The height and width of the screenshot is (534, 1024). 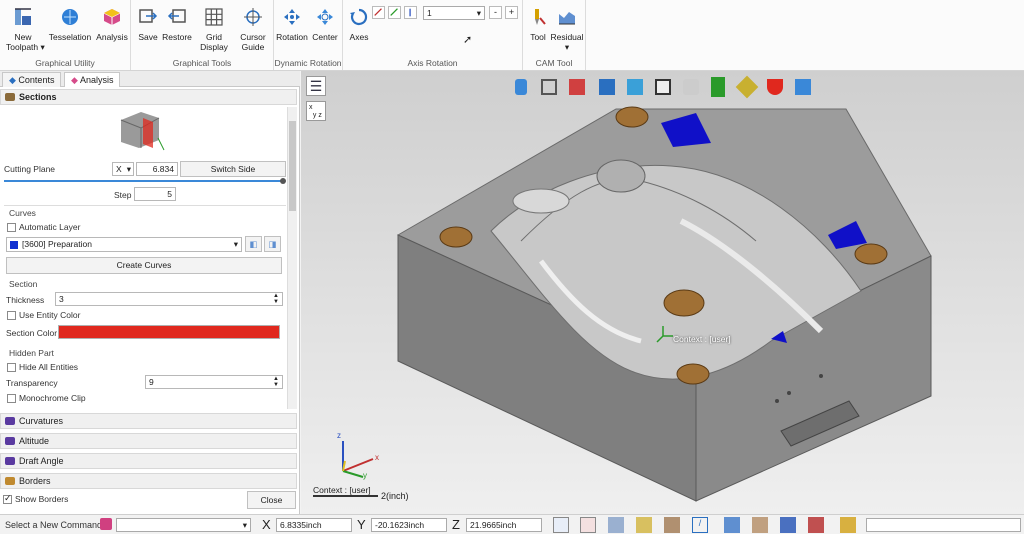 I want to click on context-label: Context : [user], so click(x=702, y=339).